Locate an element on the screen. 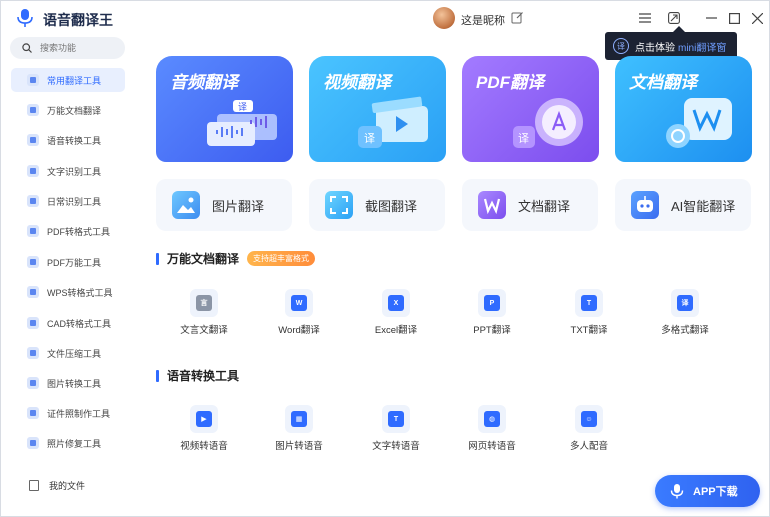 The height and width of the screenshot is (517, 770). sidebar-item-label: 万能文档翻译 is located at coordinates (74, 110).